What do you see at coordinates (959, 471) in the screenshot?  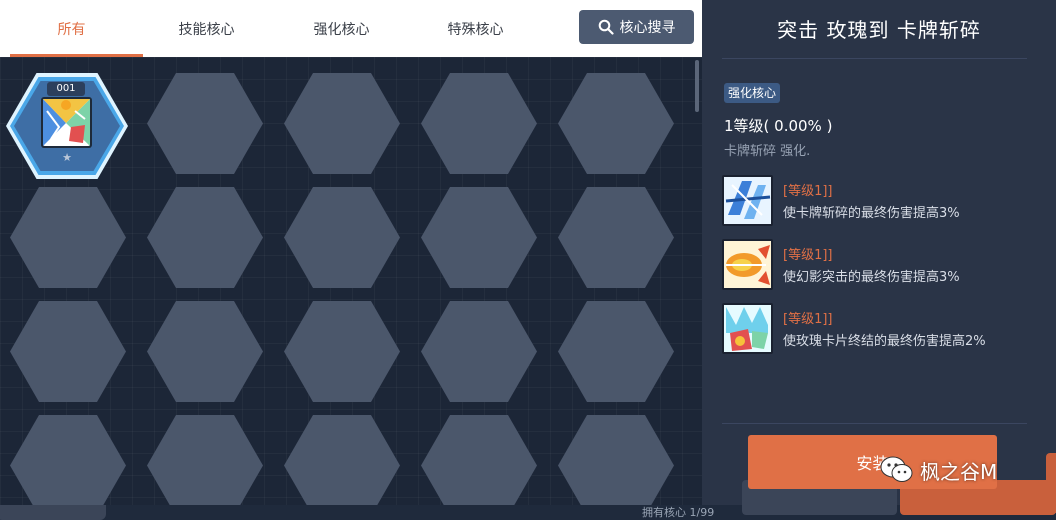 I see `watermark-text: 枫之谷M` at bounding box center [959, 471].